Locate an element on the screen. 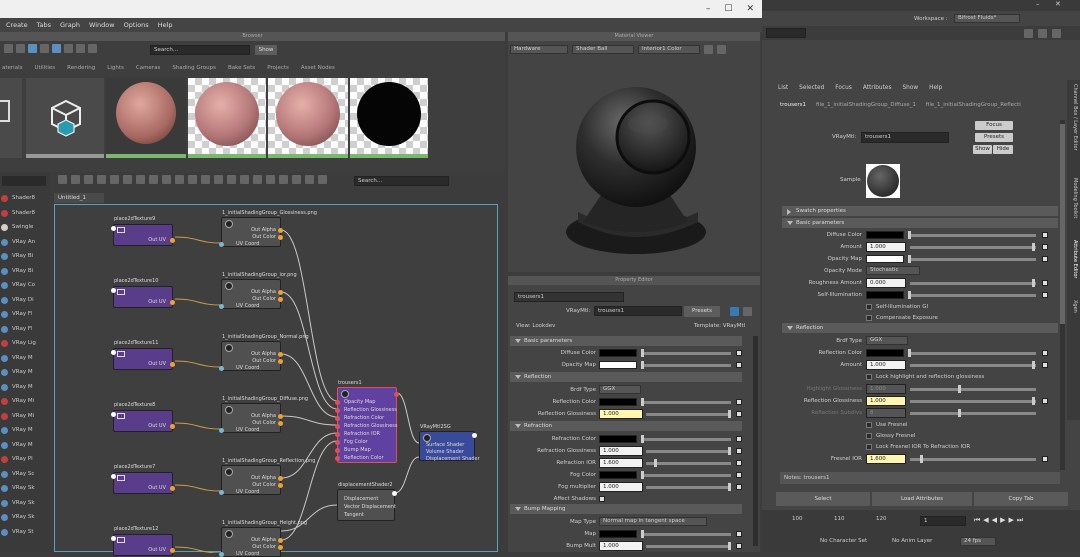 The image size is (1080, 557). tab-modeling-toolkit: Modeling Toolkit is located at coordinates (1075, 198).